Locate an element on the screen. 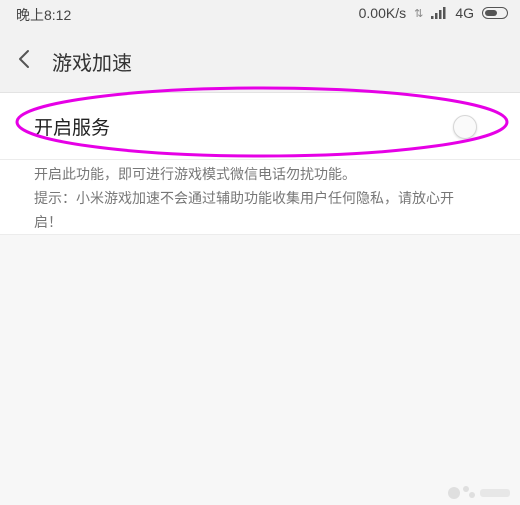 The width and height of the screenshot is (520, 505). network-type: 4G is located at coordinates (464, 13).